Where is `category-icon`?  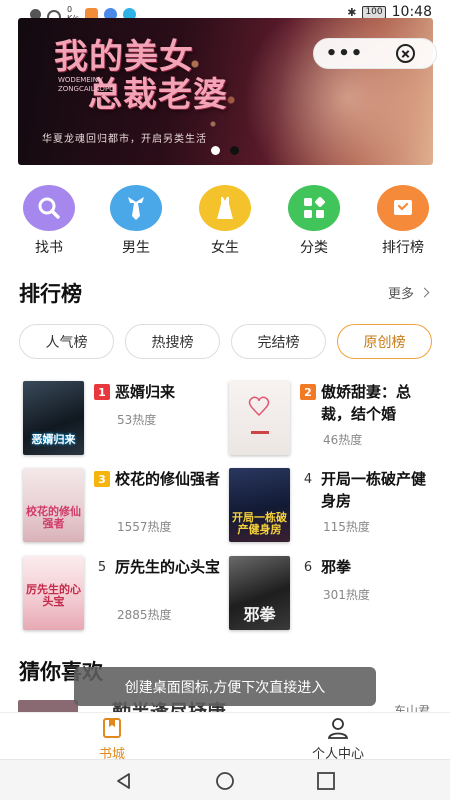
category-icon is located at coordinates (314, 208).